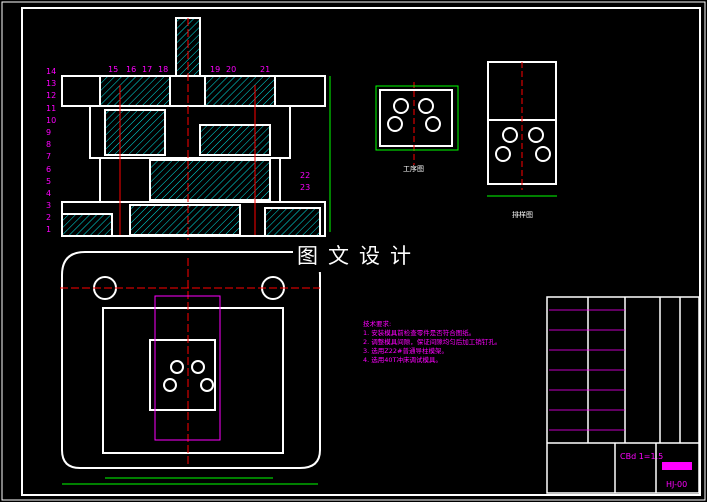 This screenshot has height=502, width=707. Describe the element at coordinates (419, 333) in the screenshot. I see `requirement-item: 1. 安装模具前检查零件是否符合图纸。` at that location.